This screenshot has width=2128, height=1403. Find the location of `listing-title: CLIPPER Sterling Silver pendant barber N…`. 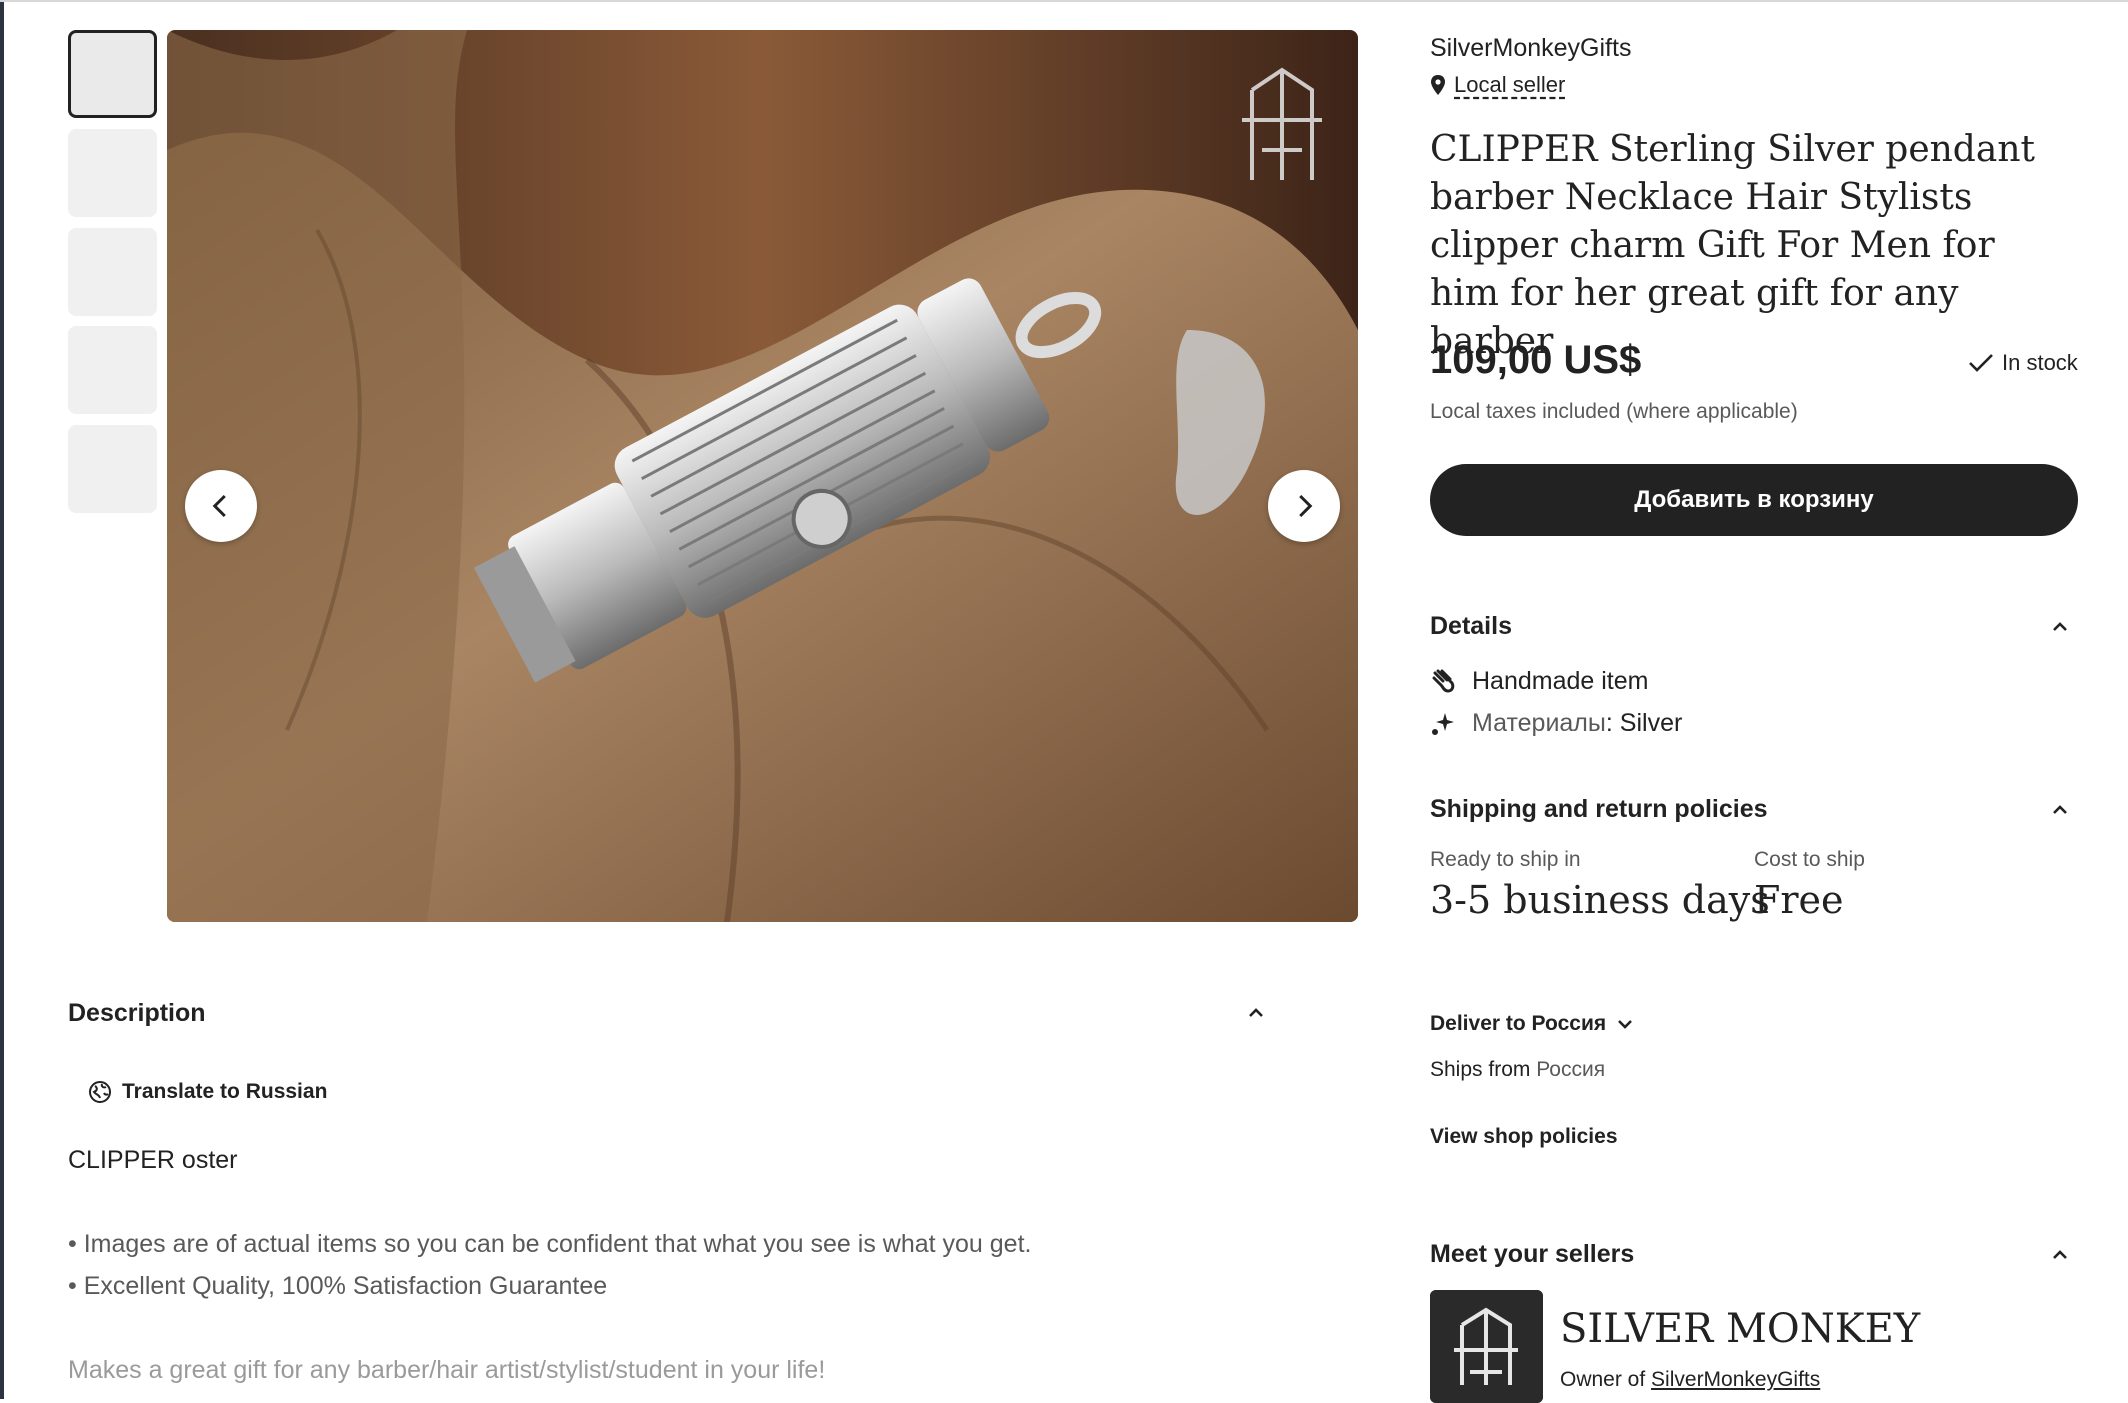

listing-title: CLIPPER Sterling Silver pendant barber N… is located at coordinates (1732, 245).